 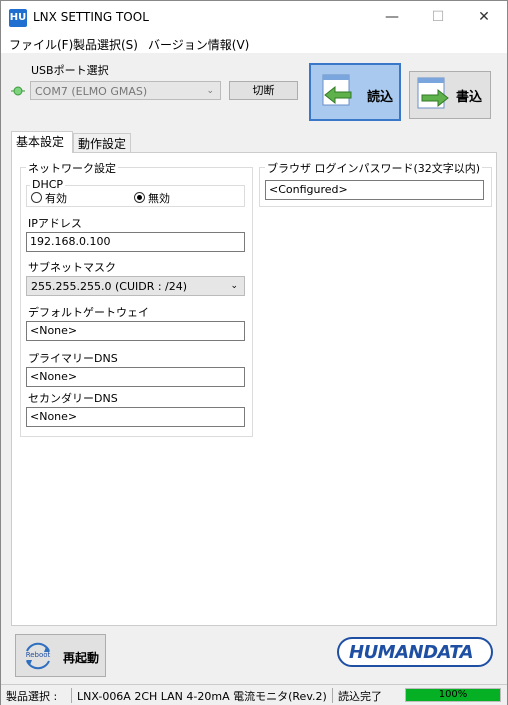 What do you see at coordinates (42, 142) in the screenshot?
I see `tab-basic-settings: 基本設定` at bounding box center [42, 142].